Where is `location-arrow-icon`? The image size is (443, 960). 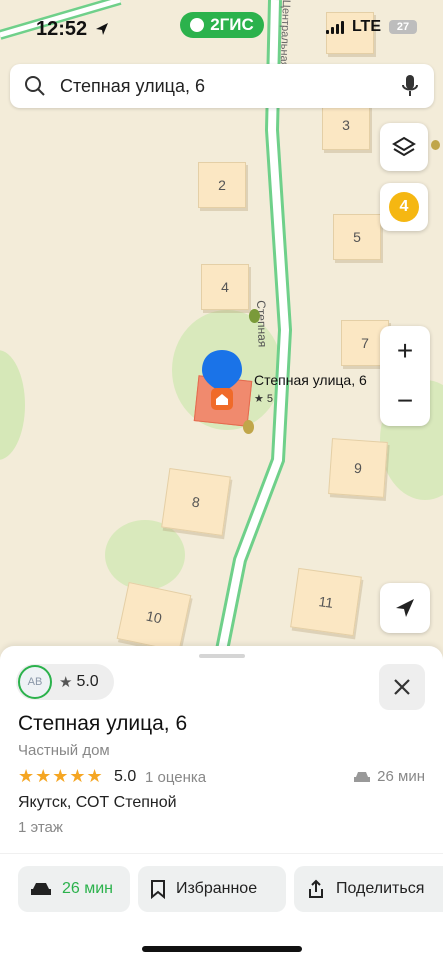 location-arrow-icon is located at coordinates (102, 29).